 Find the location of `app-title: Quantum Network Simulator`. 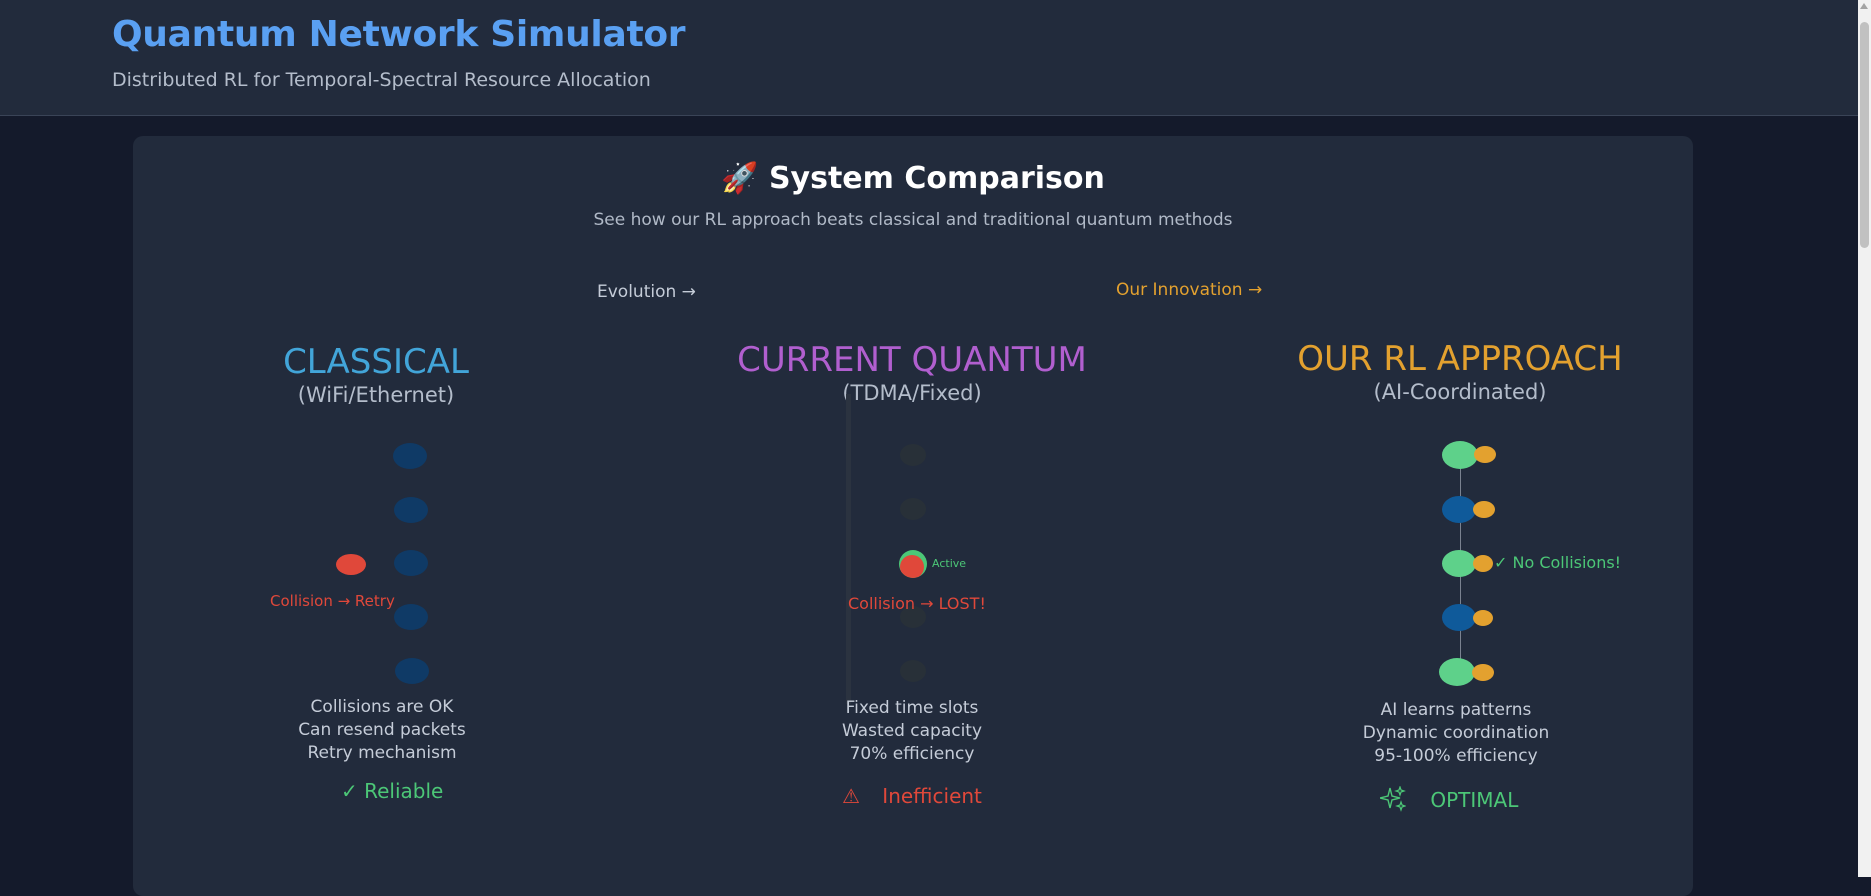

app-title: Quantum Network Simulator is located at coordinates (399, 34).